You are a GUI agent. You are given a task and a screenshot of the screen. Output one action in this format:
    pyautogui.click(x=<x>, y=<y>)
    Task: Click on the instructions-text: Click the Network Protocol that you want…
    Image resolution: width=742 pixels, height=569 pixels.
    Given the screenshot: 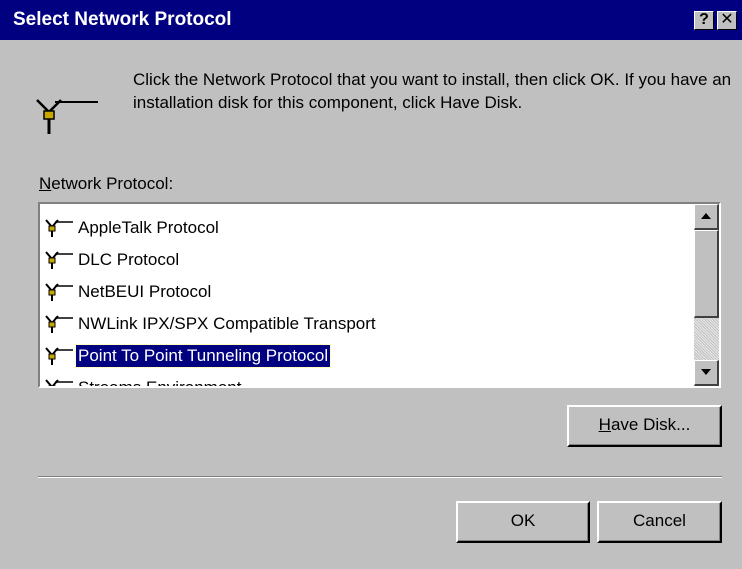 What is the action you would take?
    pyautogui.click(x=432, y=91)
    